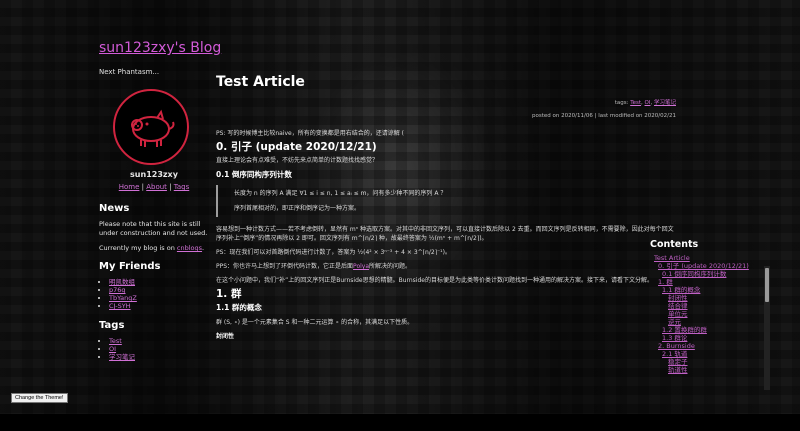 The image size is (800, 431). I want to click on toc-item: 2.1 轨道, so click(715, 354).